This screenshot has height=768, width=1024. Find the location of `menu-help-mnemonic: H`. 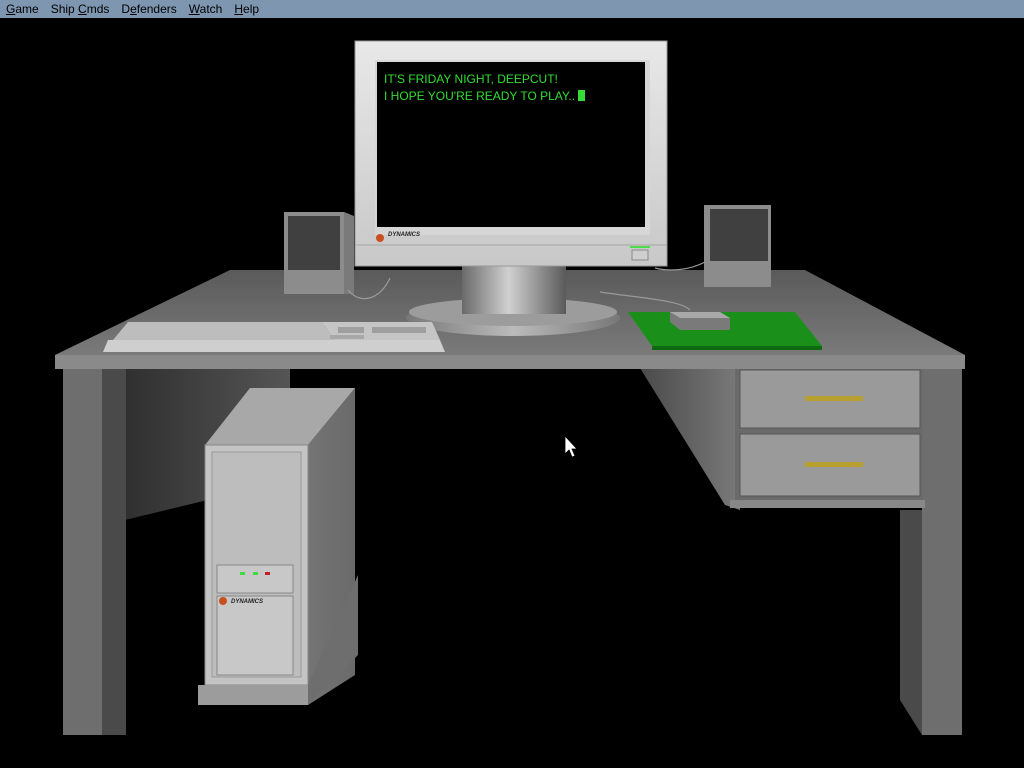

menu-help-mnemonic: H is located at coordinates (239, 9).